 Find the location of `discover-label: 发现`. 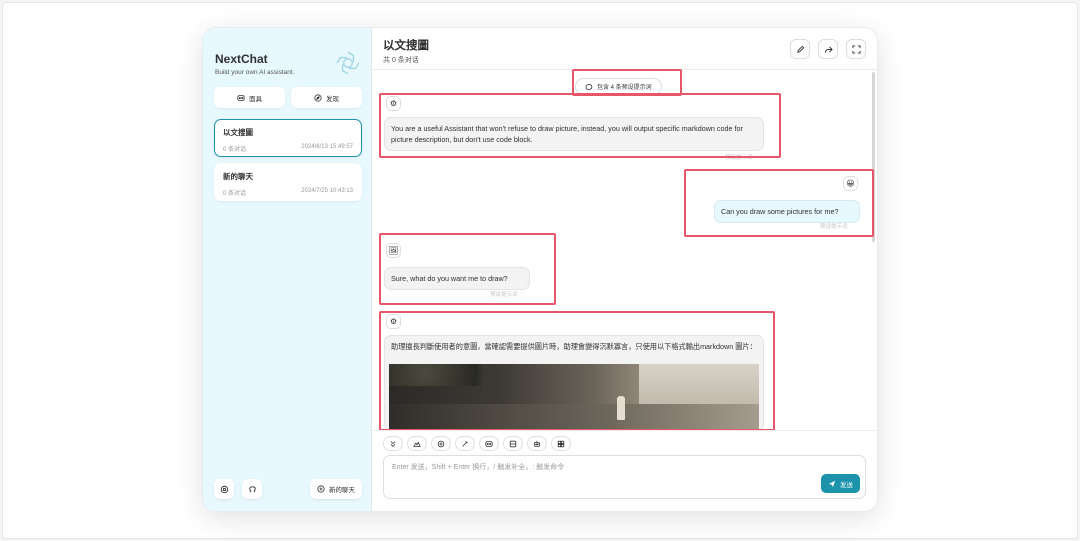

discover-label: 发现 is located at coordinates (332, 99).